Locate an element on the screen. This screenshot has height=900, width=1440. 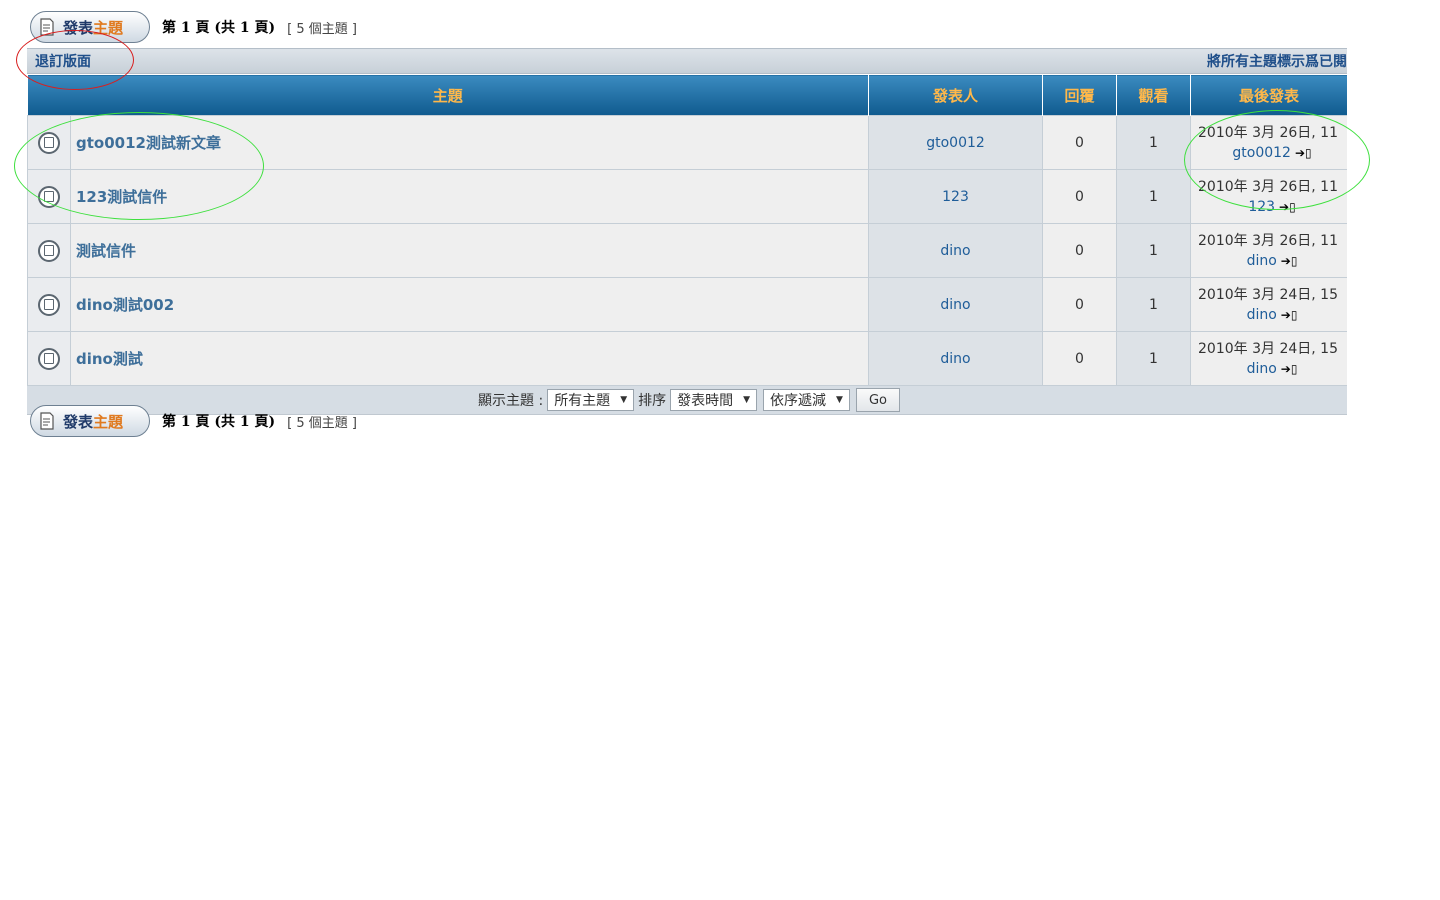
order-select: 依序遞減 ▼ is located at coordinates (806, 400).